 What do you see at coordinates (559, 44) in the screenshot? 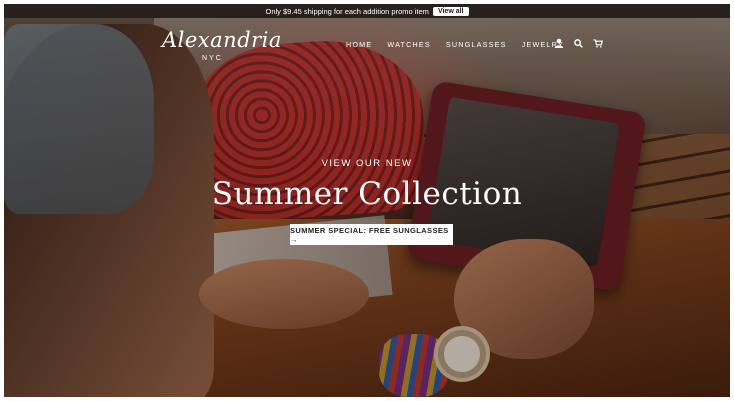
I see `user-icon` at bounding box center [559, 44].